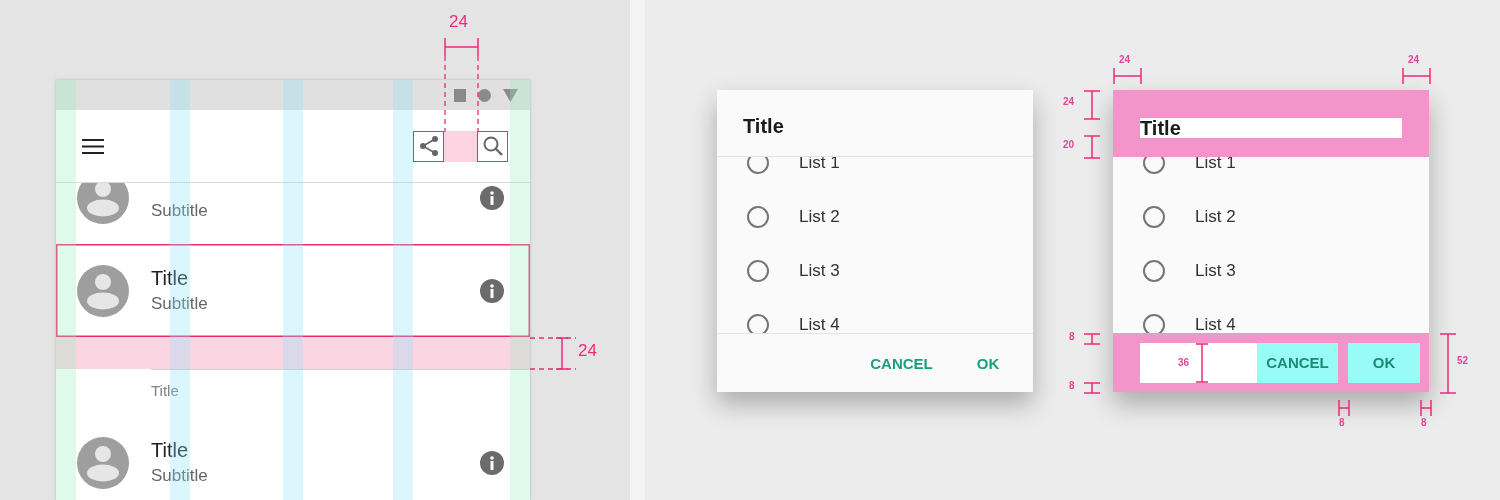  I want to click on dimension-label: 36, so click(1184, 362).